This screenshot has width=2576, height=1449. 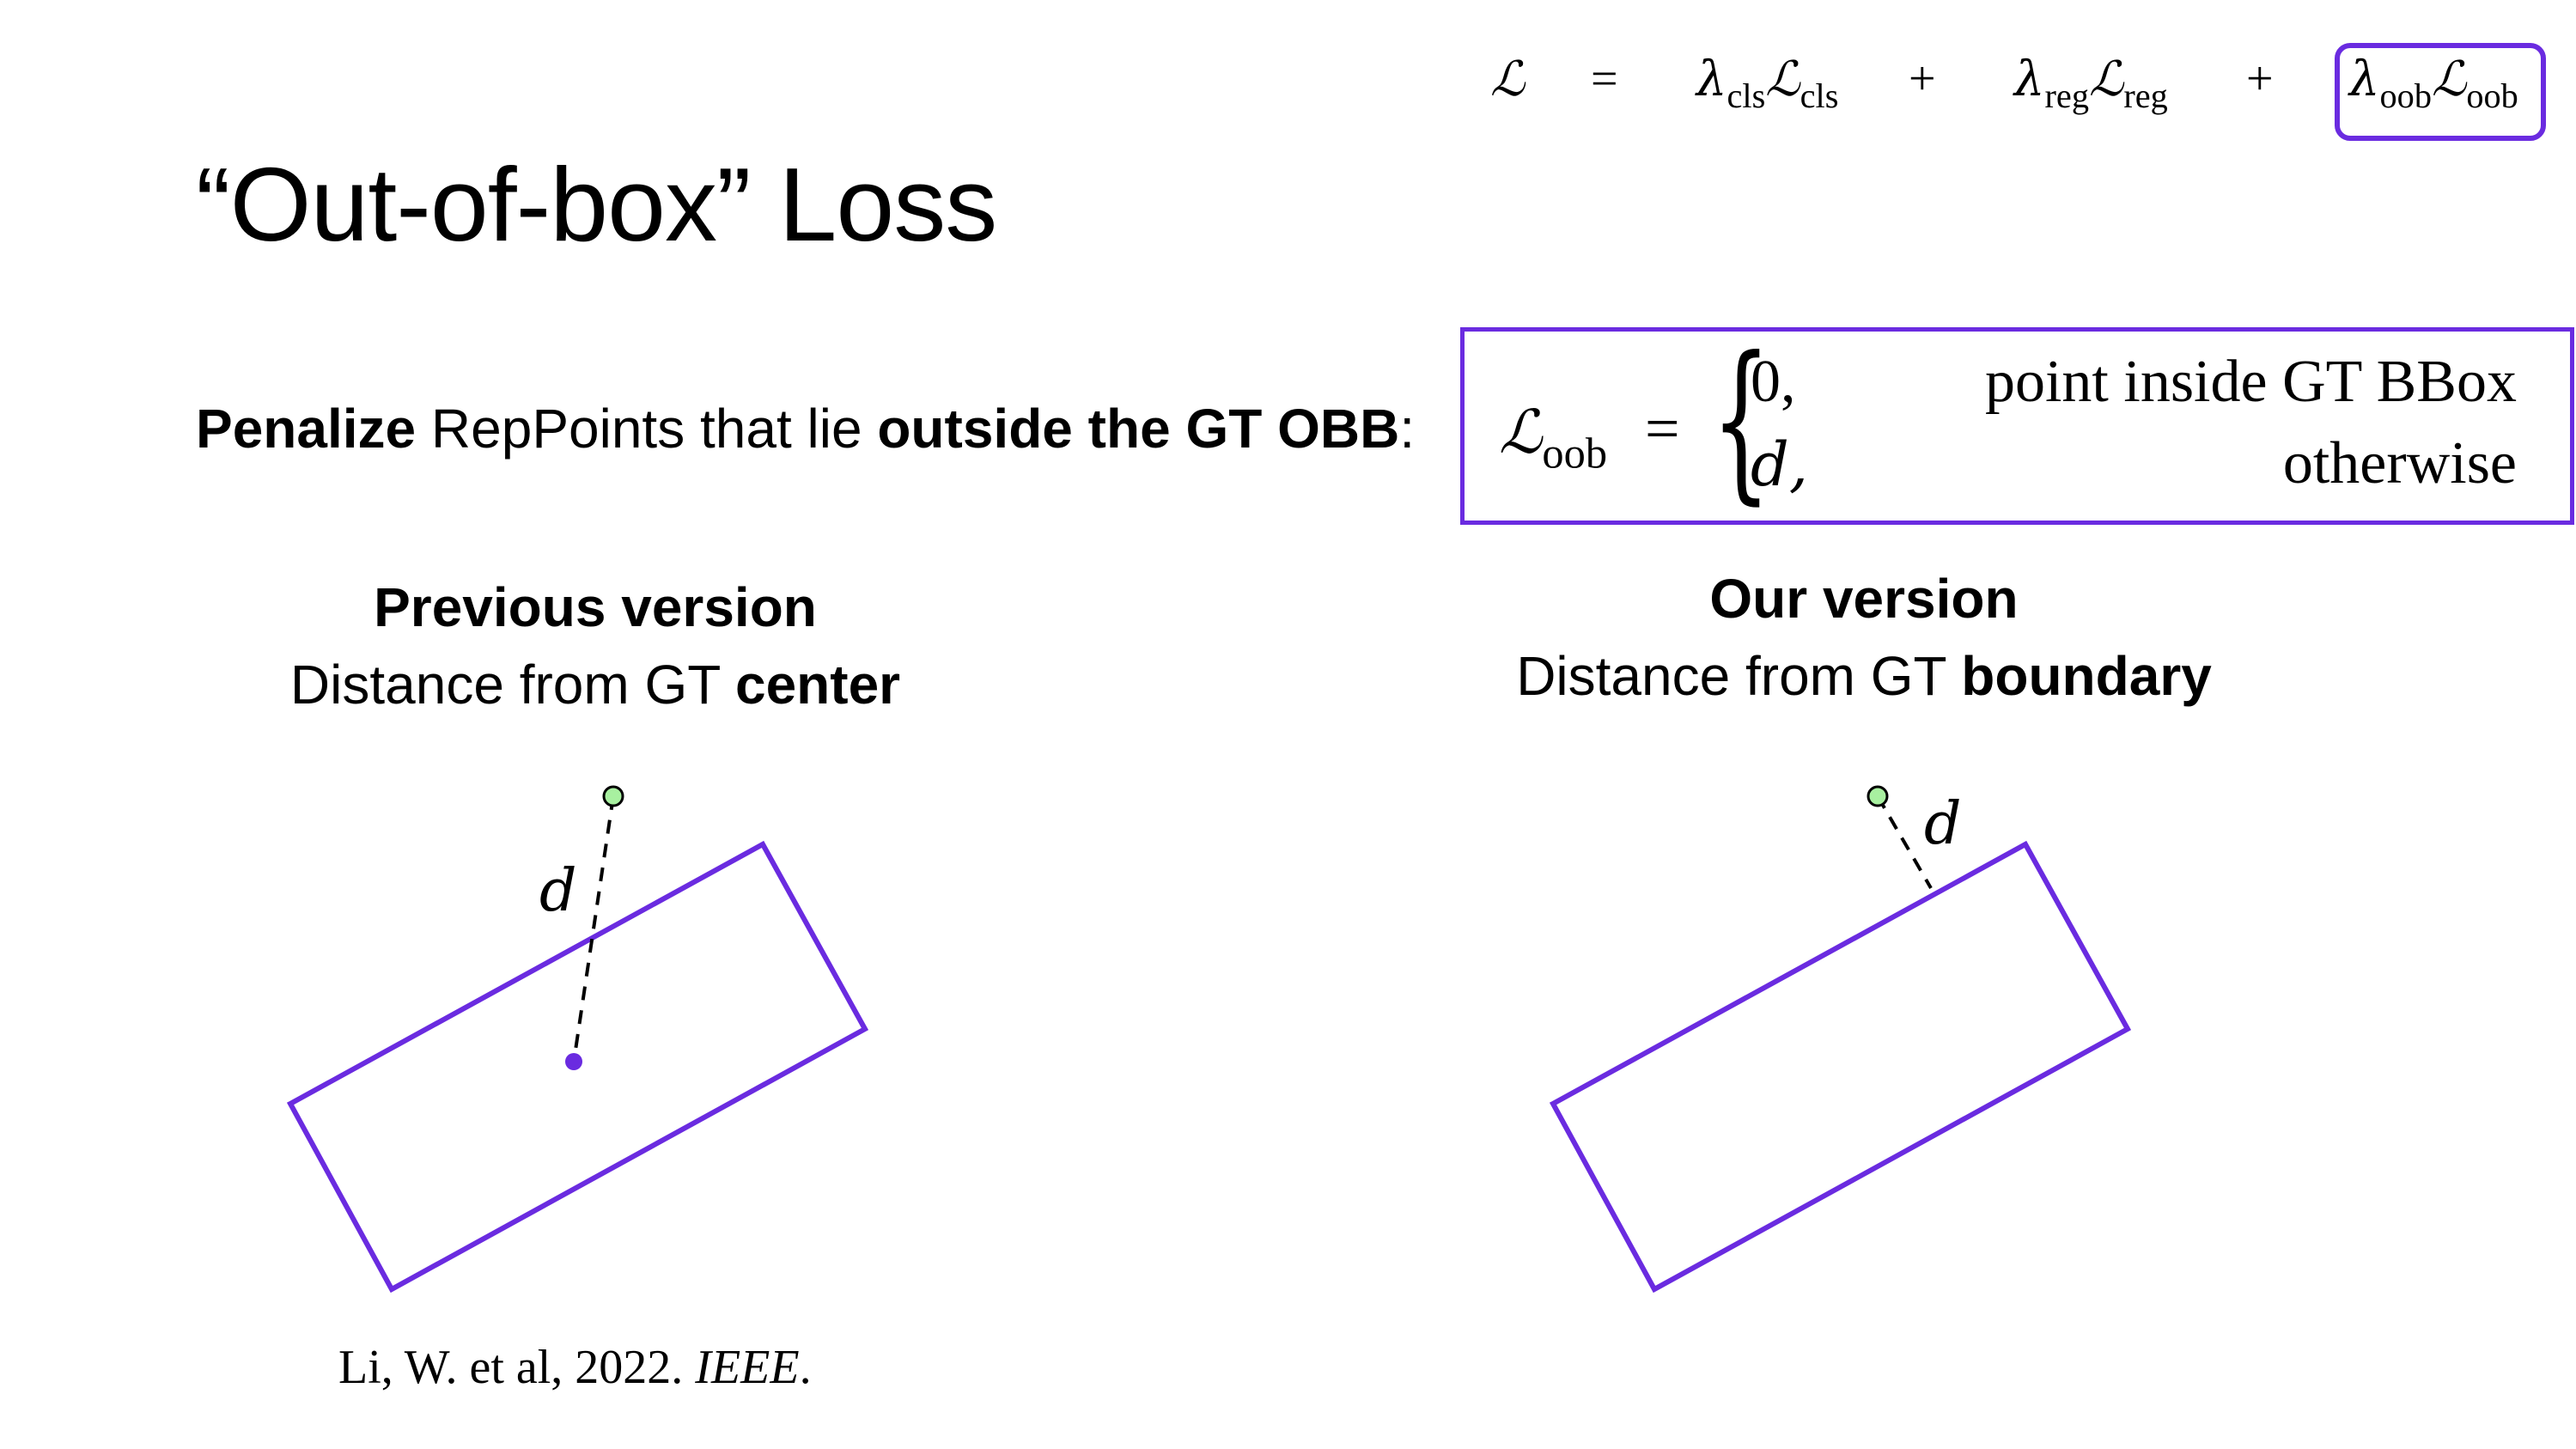 What do you see at coordinates (1553, 437) in the screenshot?
I see `loob-lhs: ℒoob` at bounding box center [1553, 437].